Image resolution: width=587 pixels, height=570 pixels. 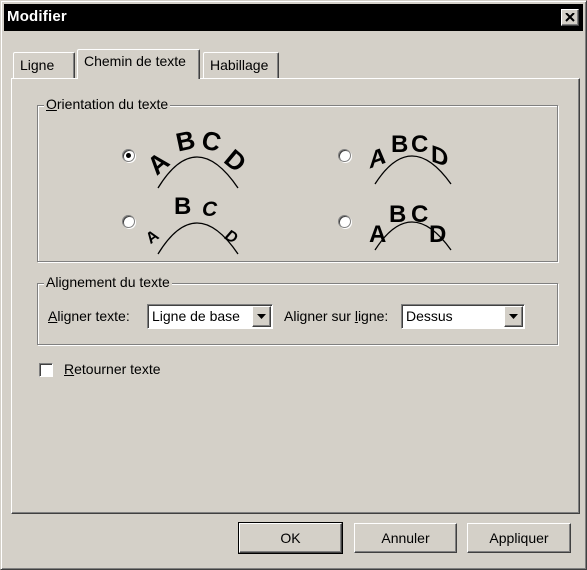 I want to click on align-line-label-rest: igne:, so click(x=373, y=316).